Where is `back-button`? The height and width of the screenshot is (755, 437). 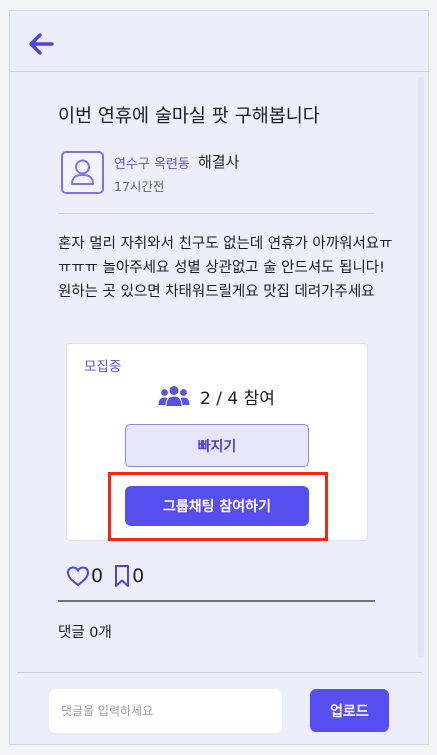 back-button is located at coordinates (41, 44).